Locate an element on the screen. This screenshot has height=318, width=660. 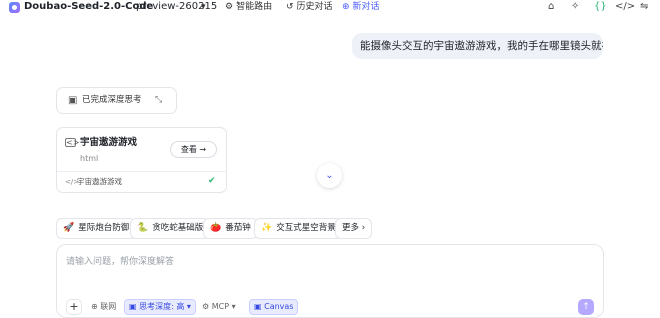
artifact-type: html is located at coordinates (89, 158).